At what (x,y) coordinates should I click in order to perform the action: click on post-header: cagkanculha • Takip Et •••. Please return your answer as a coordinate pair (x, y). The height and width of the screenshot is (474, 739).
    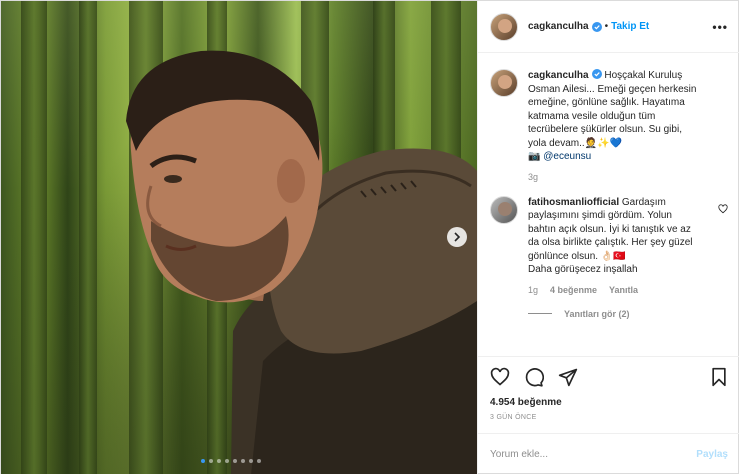
    Looking at the image, I should click on (608, 27).